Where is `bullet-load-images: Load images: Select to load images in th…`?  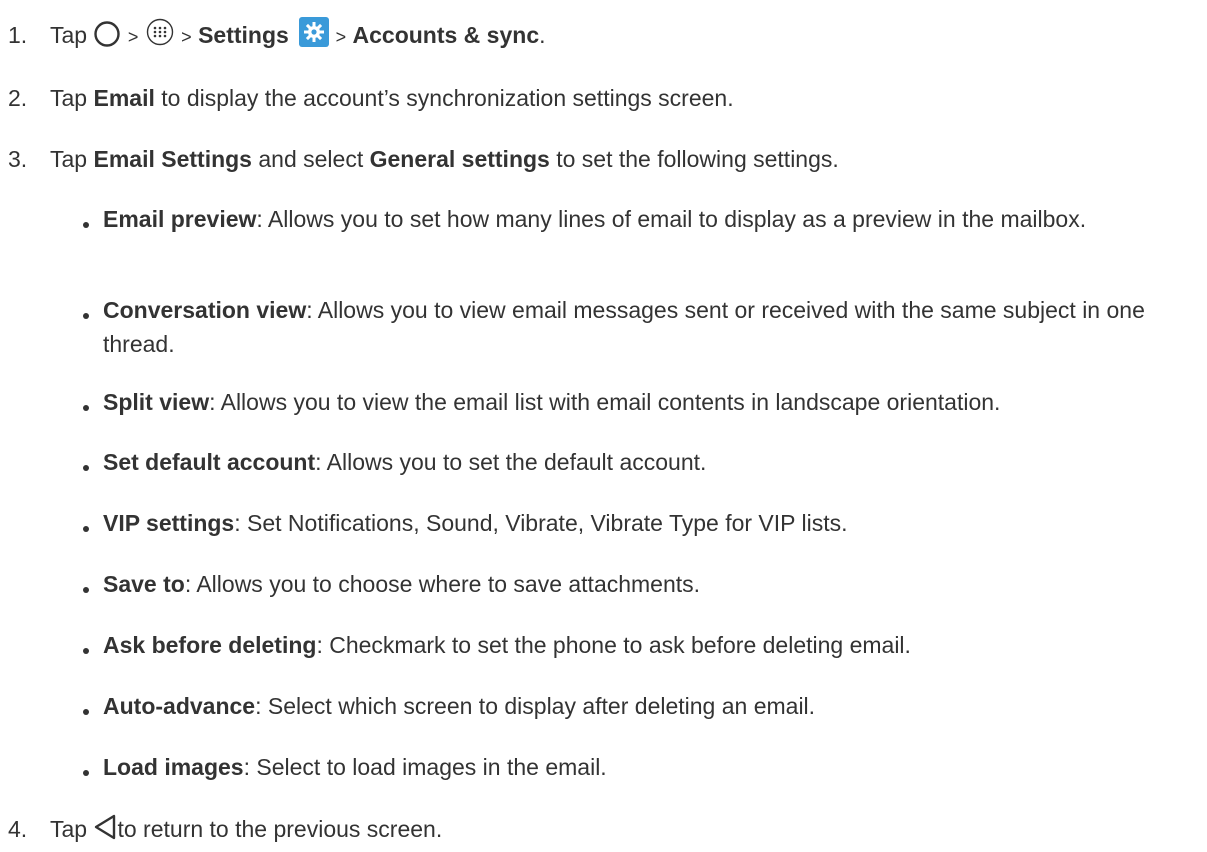 bullet-load-images: Load images: Select to load images in th… is located at coordinates (648, 767).